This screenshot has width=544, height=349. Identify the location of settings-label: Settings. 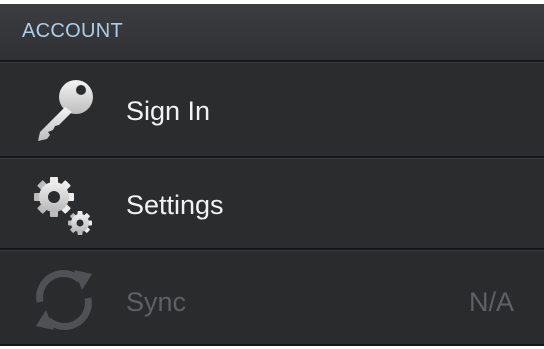
(175, 205).